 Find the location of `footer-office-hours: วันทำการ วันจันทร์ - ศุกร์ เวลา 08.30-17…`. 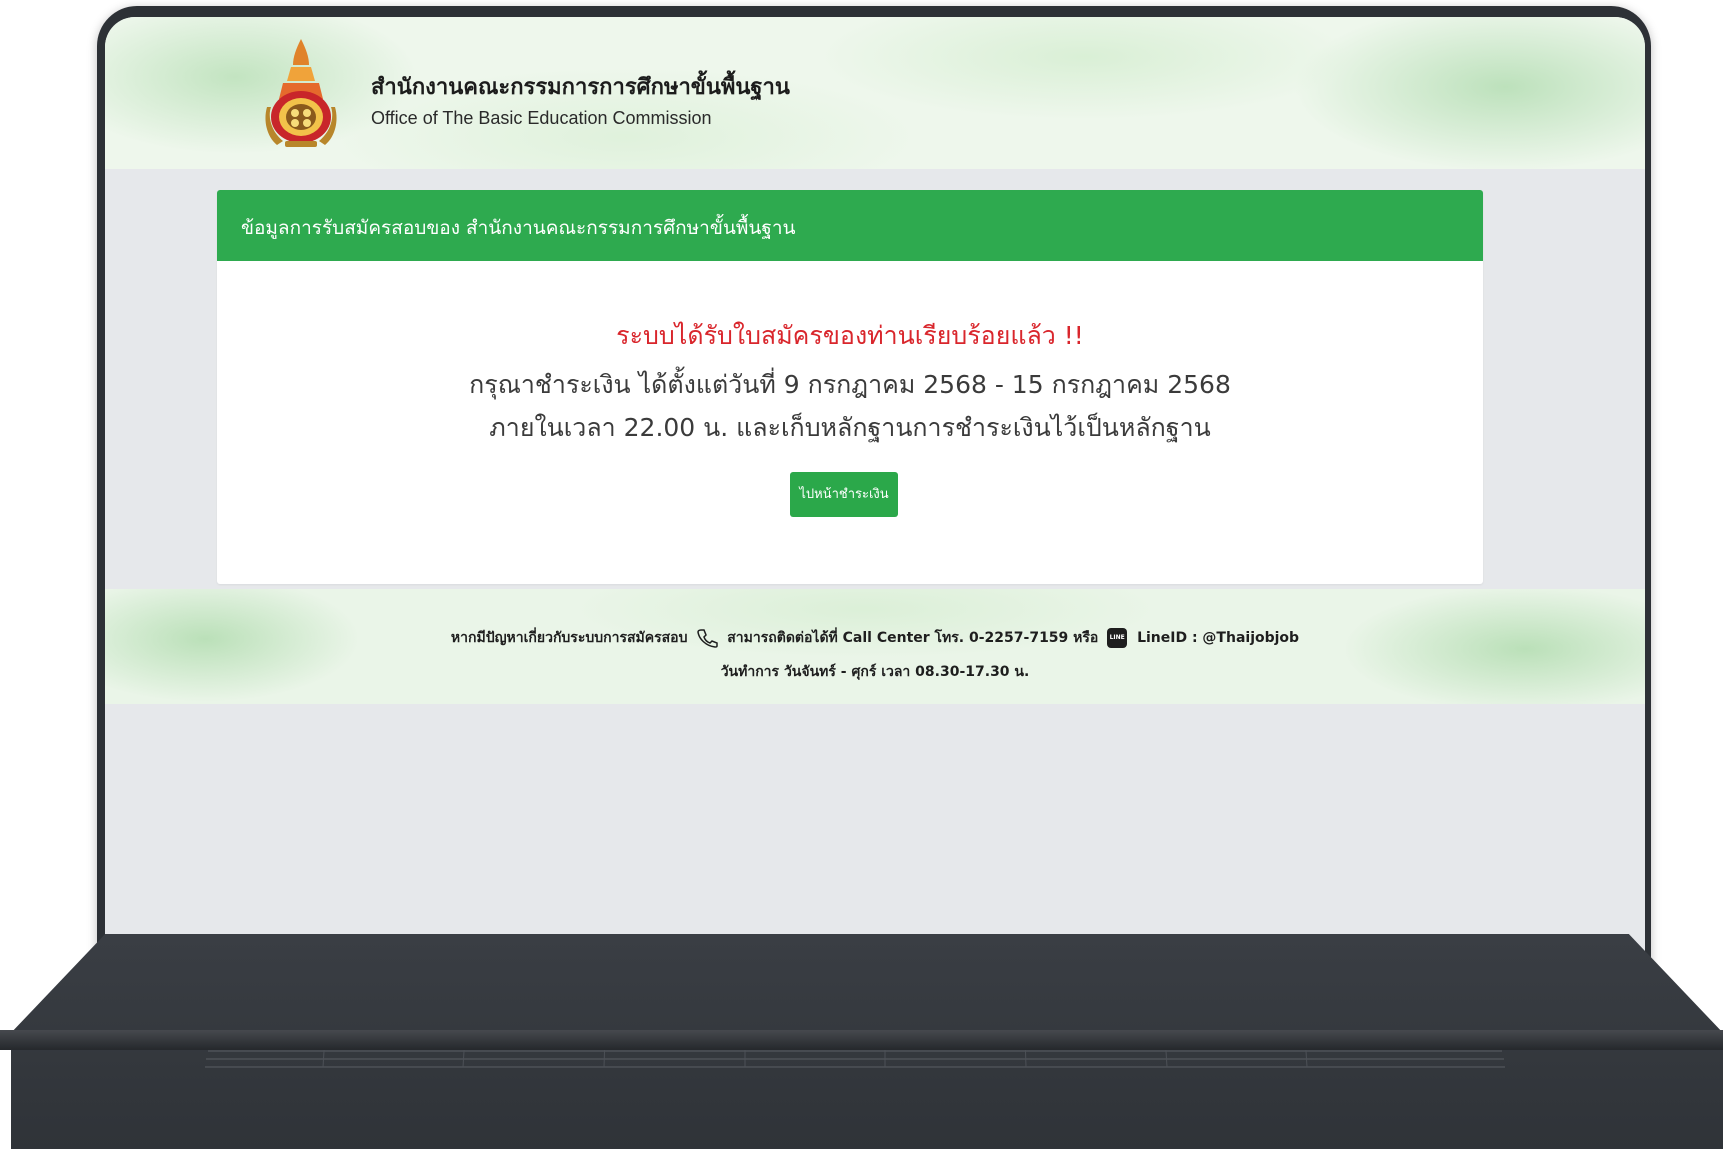

footer-office-hours: วันทำการ วันจันทร์ - ศุกร์ เวลา 08.30-17… is located at coordinates (875, 672).